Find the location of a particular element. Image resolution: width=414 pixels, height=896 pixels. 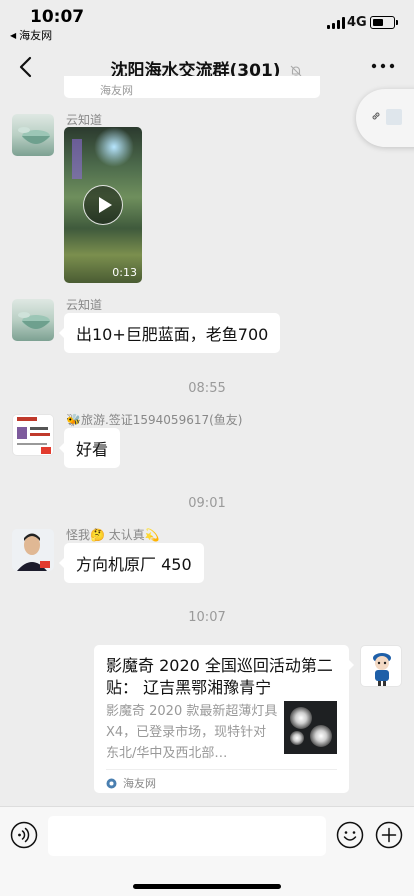

ellipsis-icon is located at coordinates (383, 66).